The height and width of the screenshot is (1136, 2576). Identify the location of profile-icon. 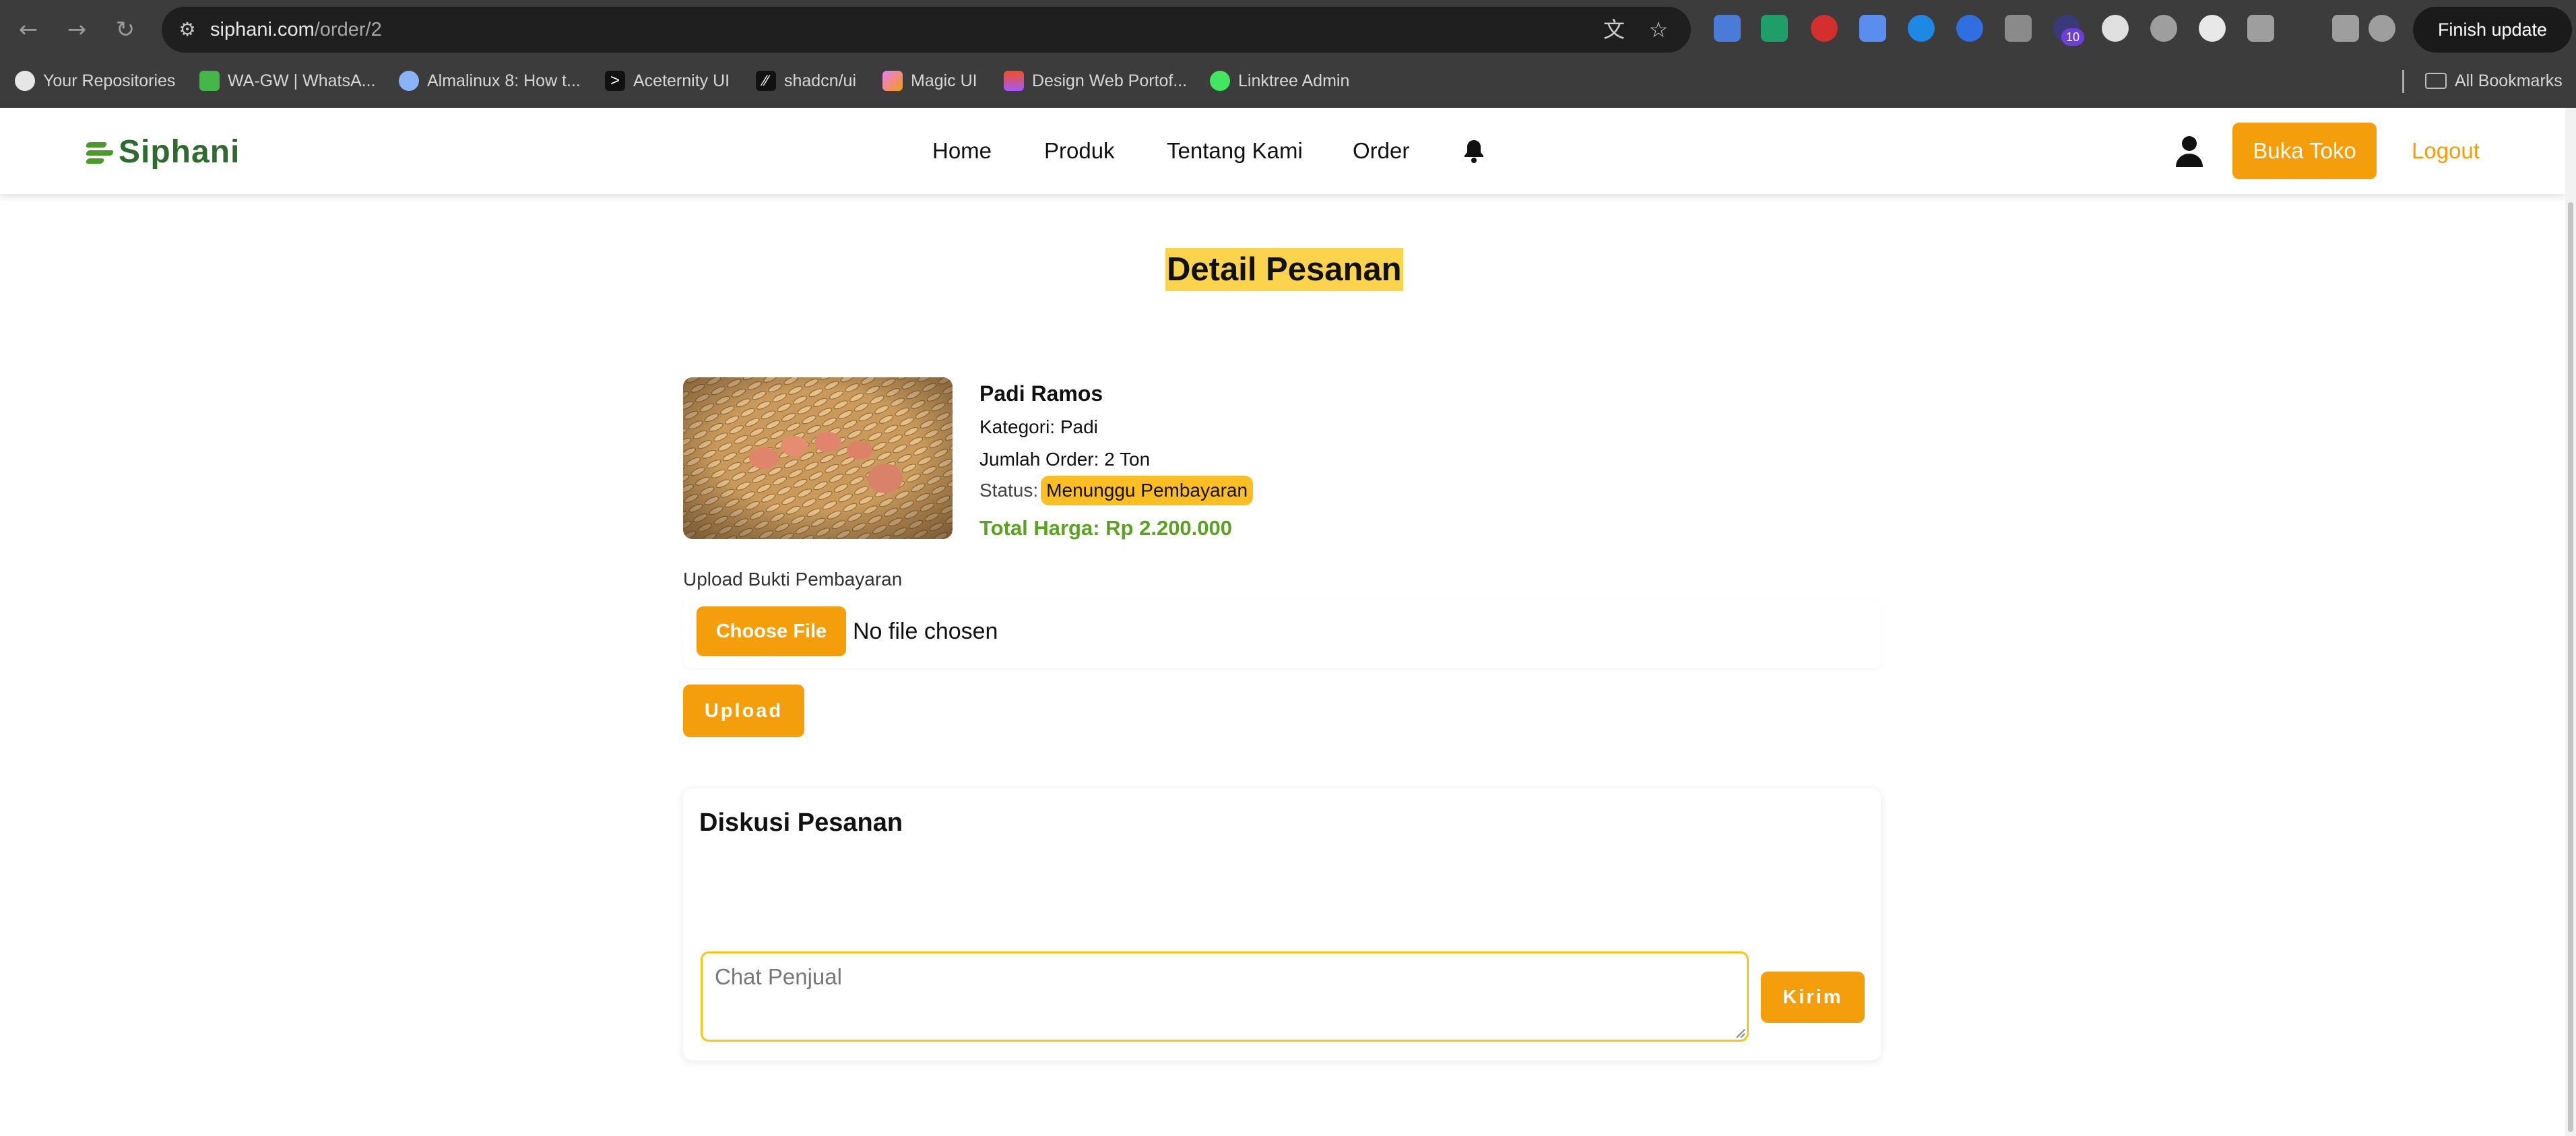
(2382, 28).